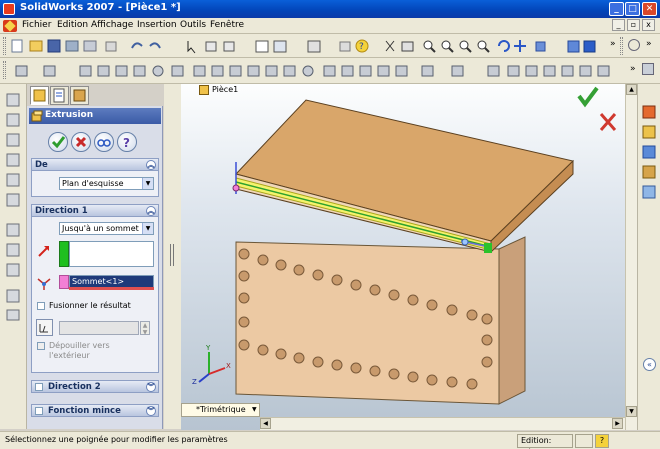 This screenshot has width=660, height=449. Describe the element at coordinates (37, 116) in the screenshot. I see `extrude-icon` at that location.